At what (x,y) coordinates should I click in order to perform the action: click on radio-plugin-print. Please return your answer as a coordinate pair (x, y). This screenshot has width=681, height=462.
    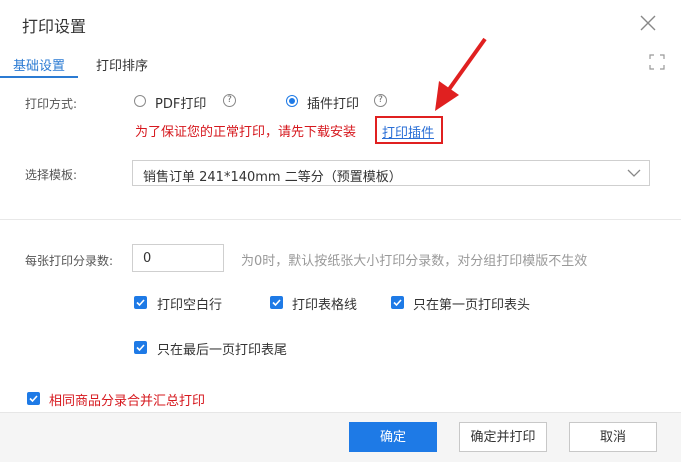
    Looking at the image, I should click on (292, 101).